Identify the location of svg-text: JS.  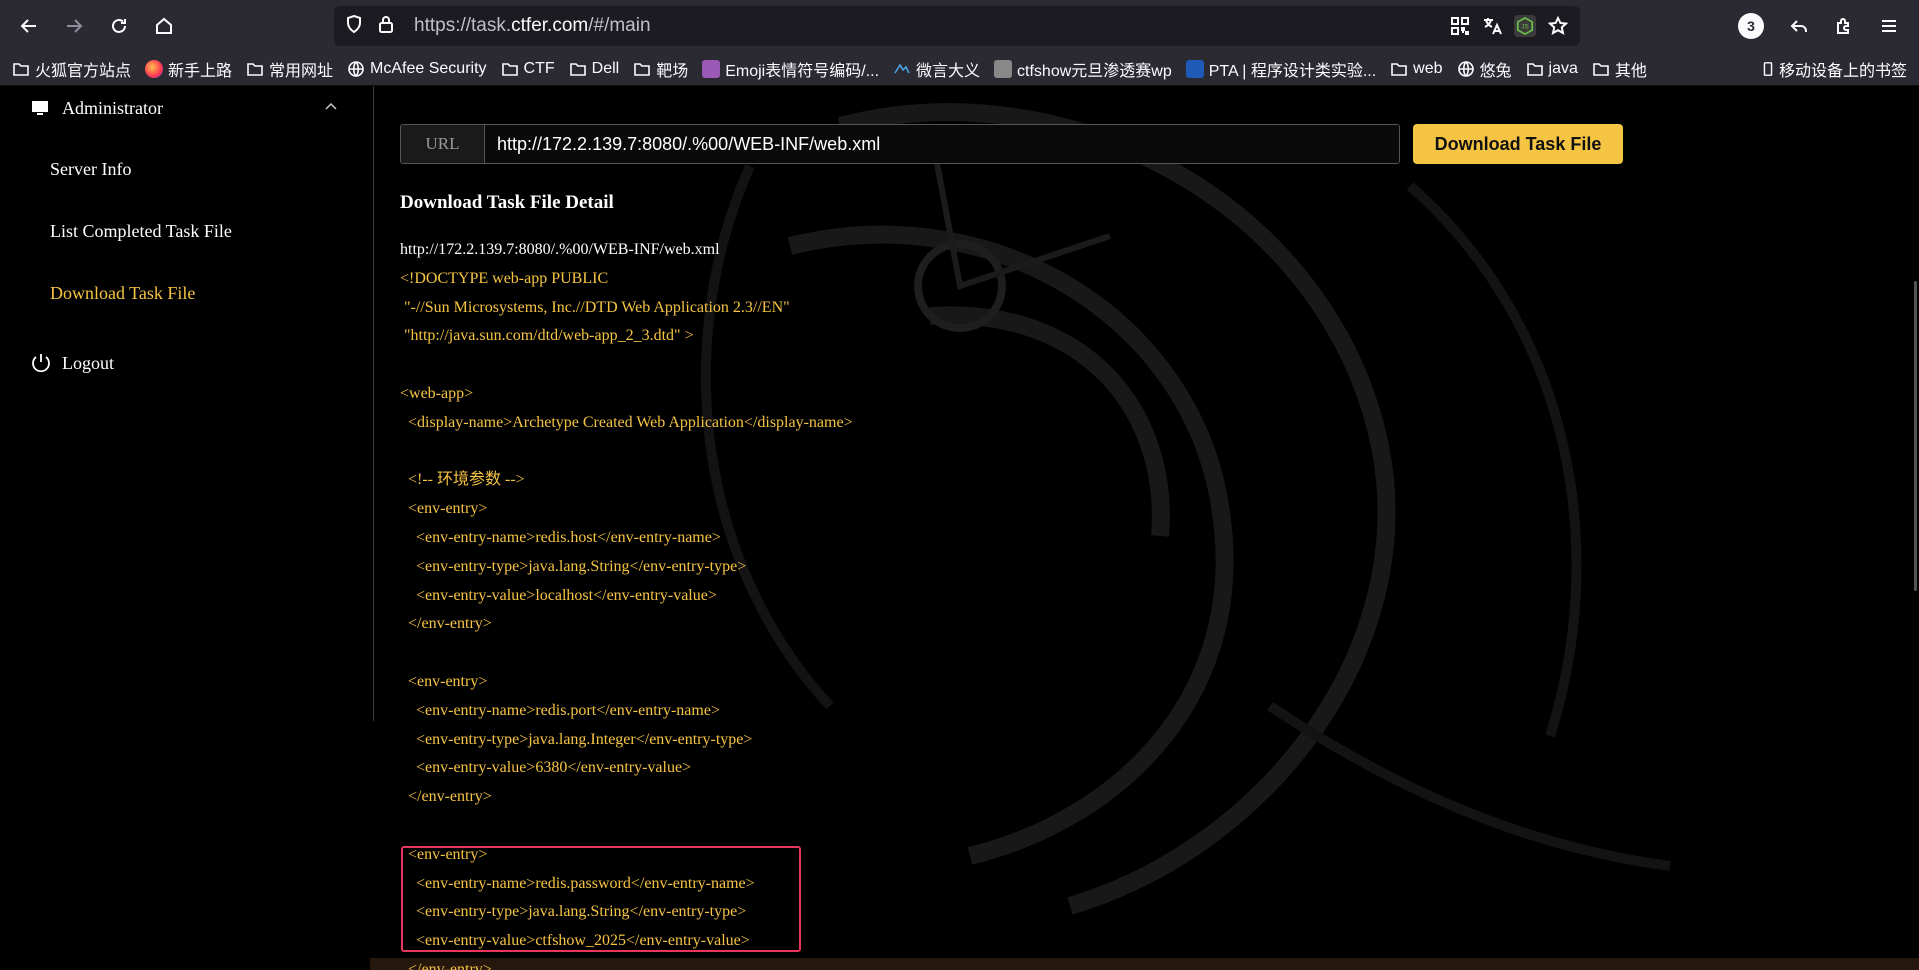
(1524, 27).